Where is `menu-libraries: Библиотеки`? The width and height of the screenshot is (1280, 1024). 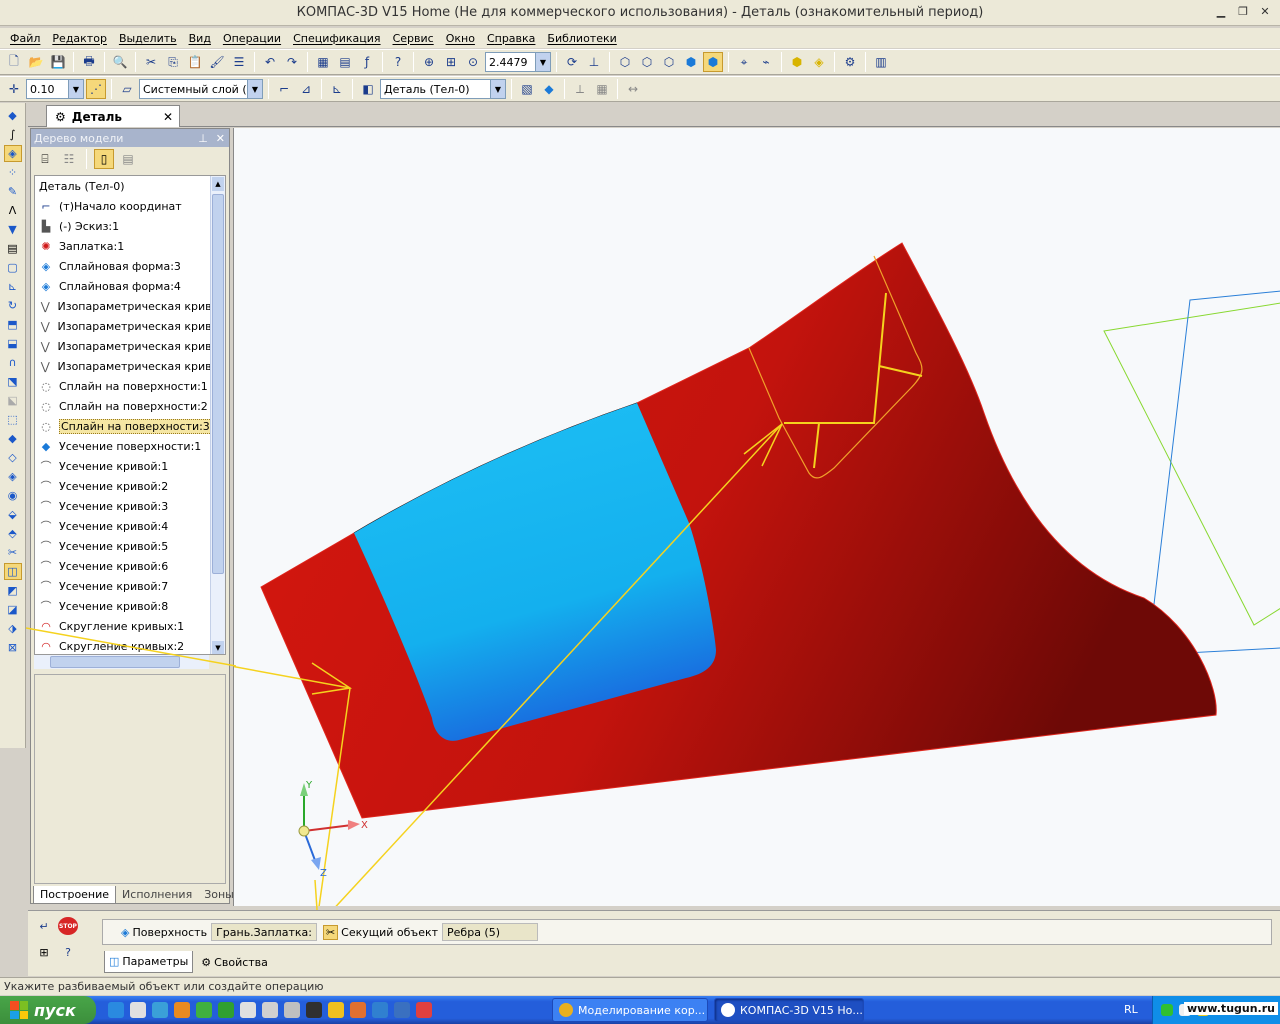 menu-libraries: Библиотеки is located at coordinates (581, 38).